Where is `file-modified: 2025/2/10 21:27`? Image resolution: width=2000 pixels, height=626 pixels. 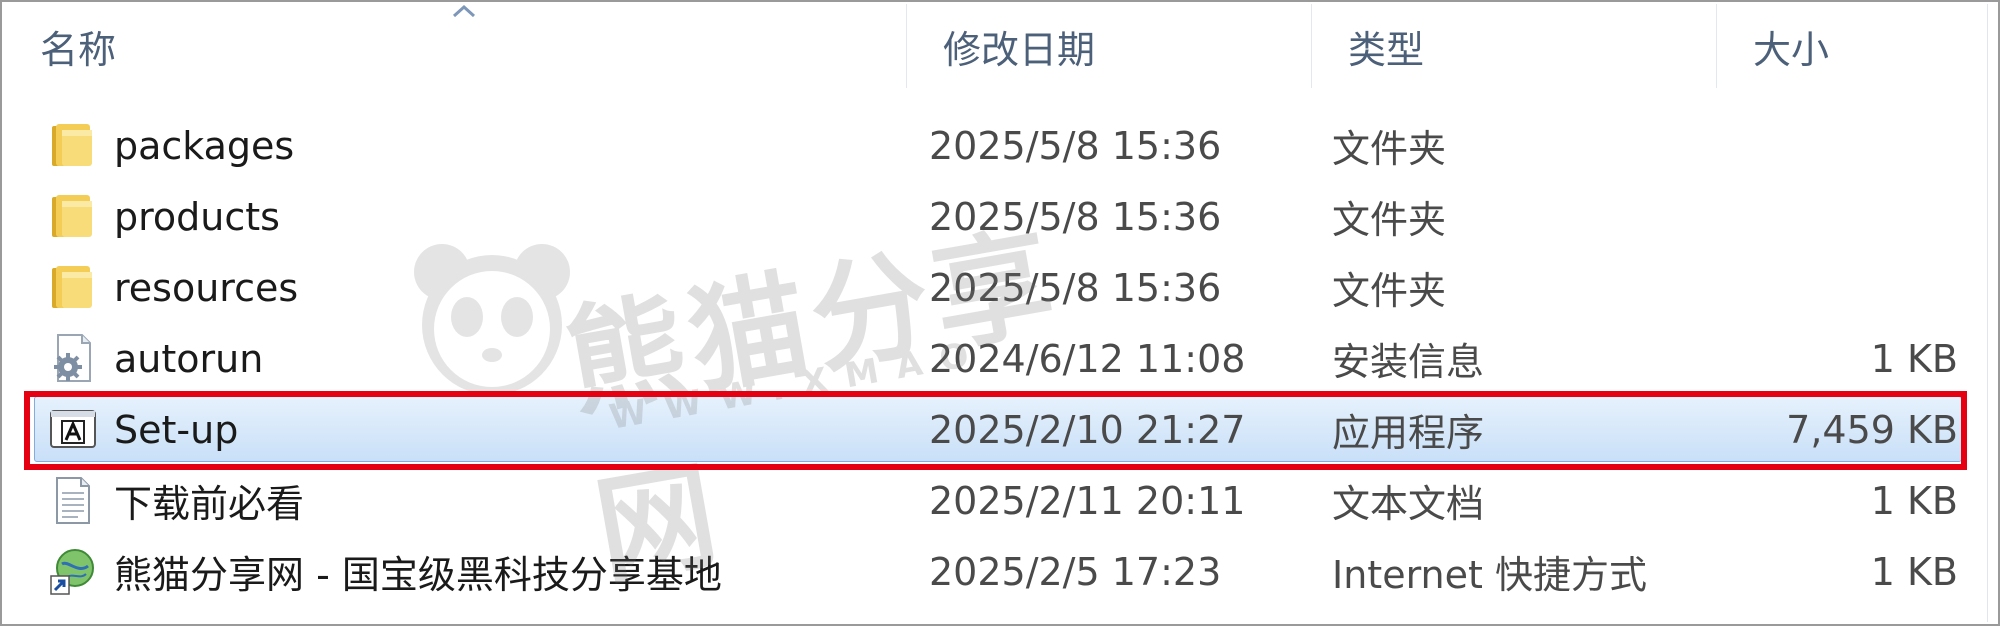 file-modified: 2025/2/10 21:27 is located at coordinates (1087, 429).